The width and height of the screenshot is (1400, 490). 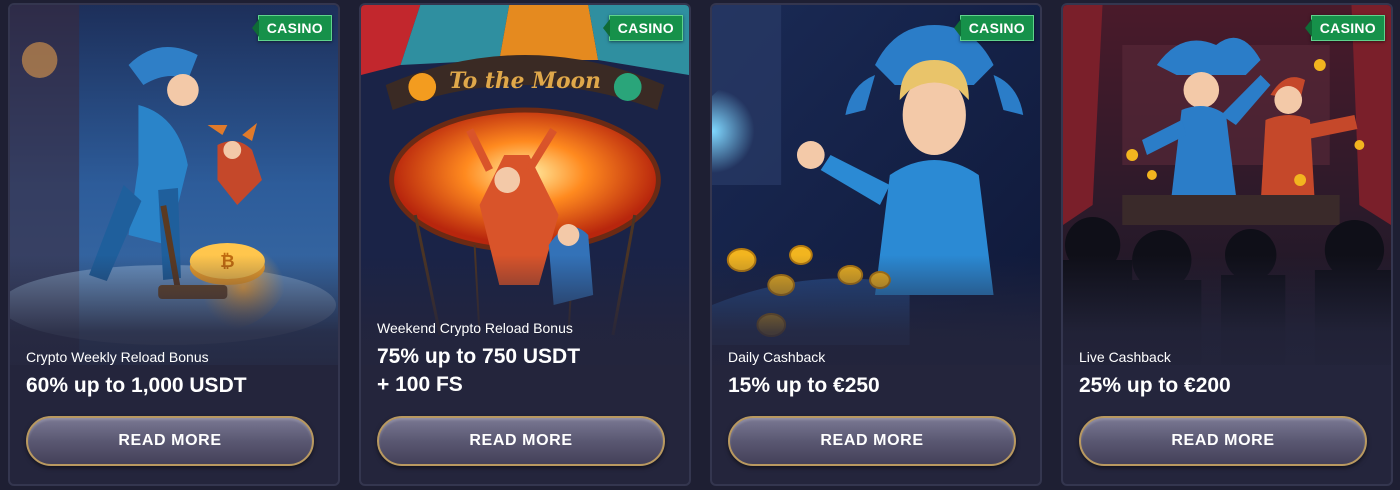 I want to click on promo-subtitle: Daily Cashback, so click(x=777, y=357).